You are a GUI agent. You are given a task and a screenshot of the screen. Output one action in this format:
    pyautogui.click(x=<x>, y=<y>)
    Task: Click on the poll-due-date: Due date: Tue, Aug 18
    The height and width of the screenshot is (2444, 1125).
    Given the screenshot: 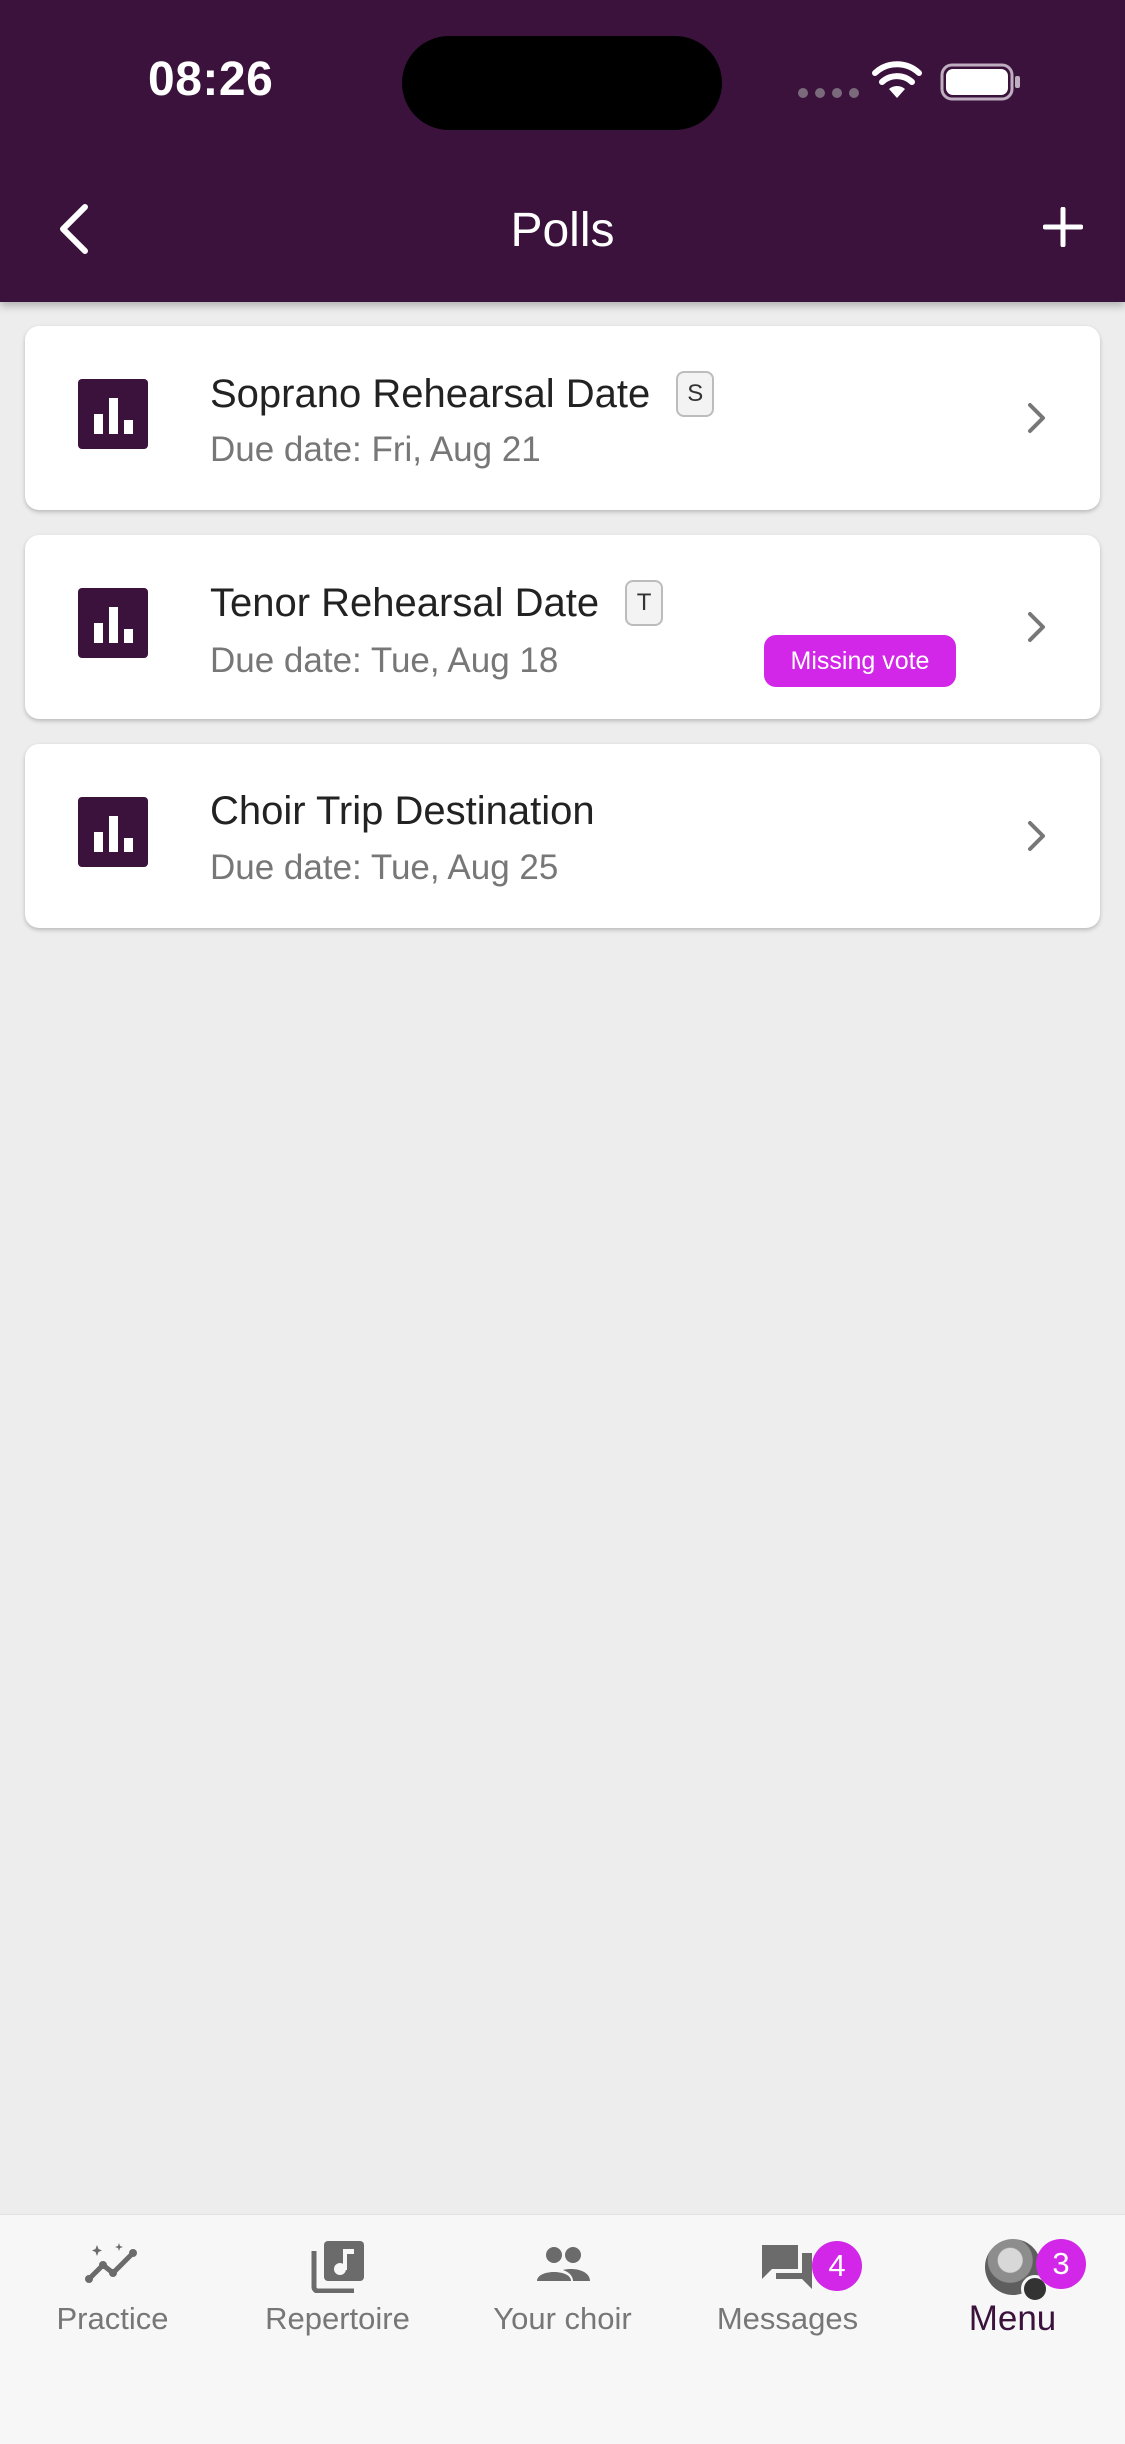 What is the action you would take?
    pyautogui.click(x=384, y=660)
    